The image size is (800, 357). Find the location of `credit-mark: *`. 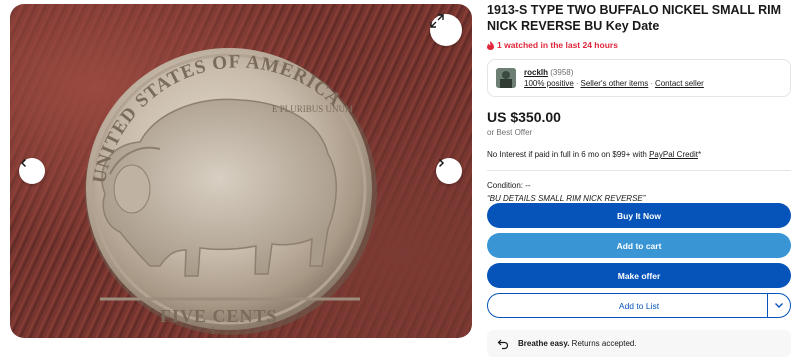

credit-mark: * is located at coordinates (700, 154).